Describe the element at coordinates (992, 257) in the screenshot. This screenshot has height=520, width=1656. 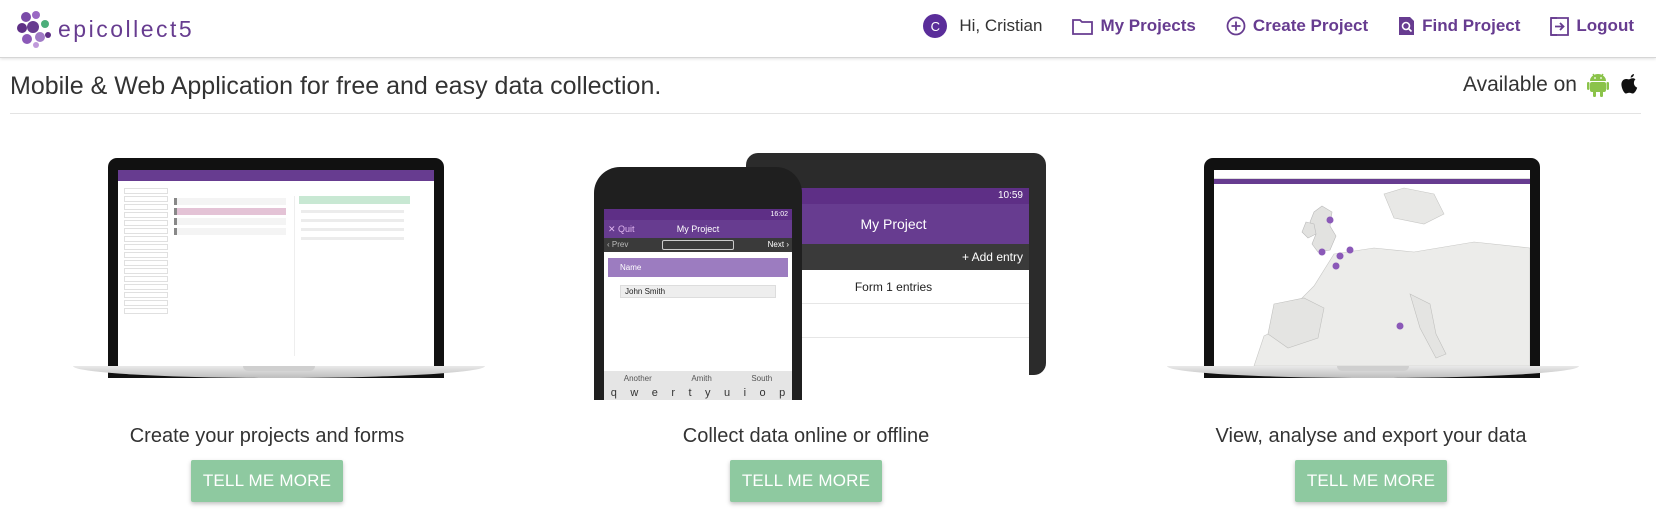
I see `tablet-add-entry: + Add entry` at that location.